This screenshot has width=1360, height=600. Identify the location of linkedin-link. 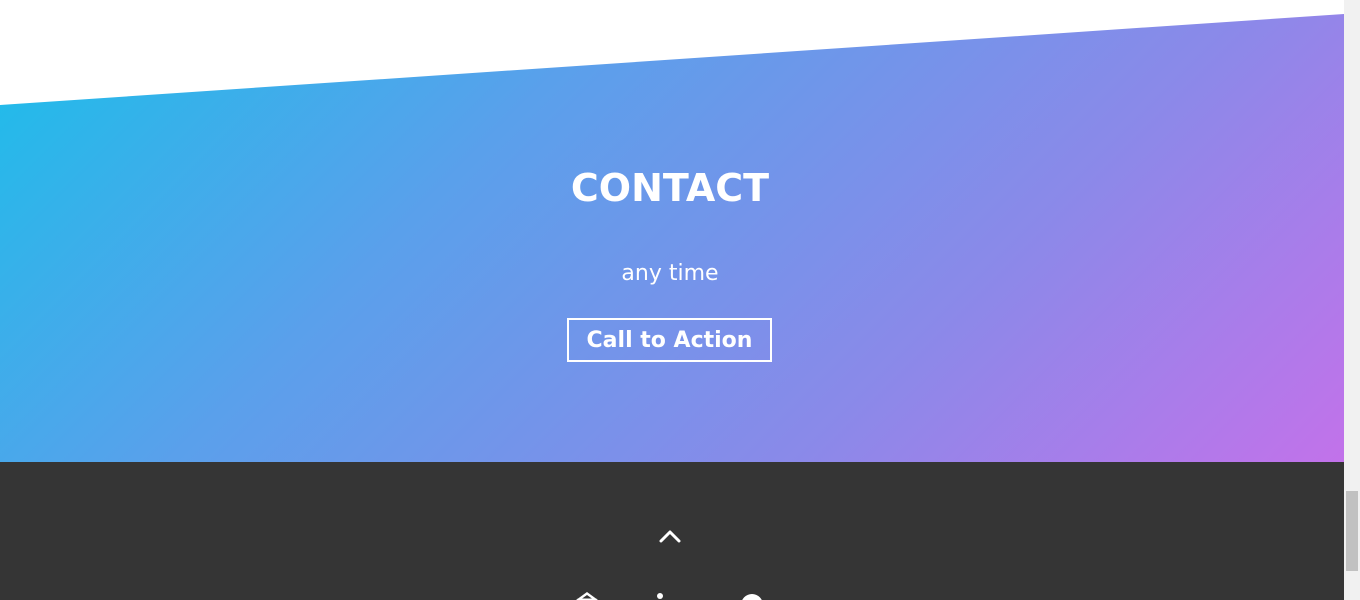
(663, 593).